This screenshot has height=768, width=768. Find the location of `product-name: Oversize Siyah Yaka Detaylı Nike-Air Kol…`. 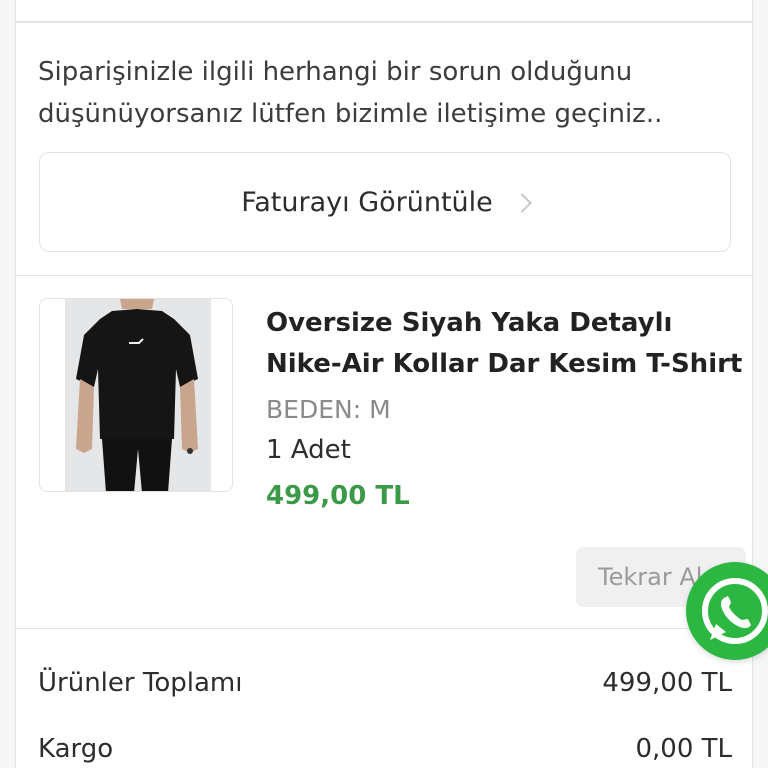

product-name: Oversize Siyah Yaka Detaylı Nike-Air Kol… is located at coordinates (506, 344).